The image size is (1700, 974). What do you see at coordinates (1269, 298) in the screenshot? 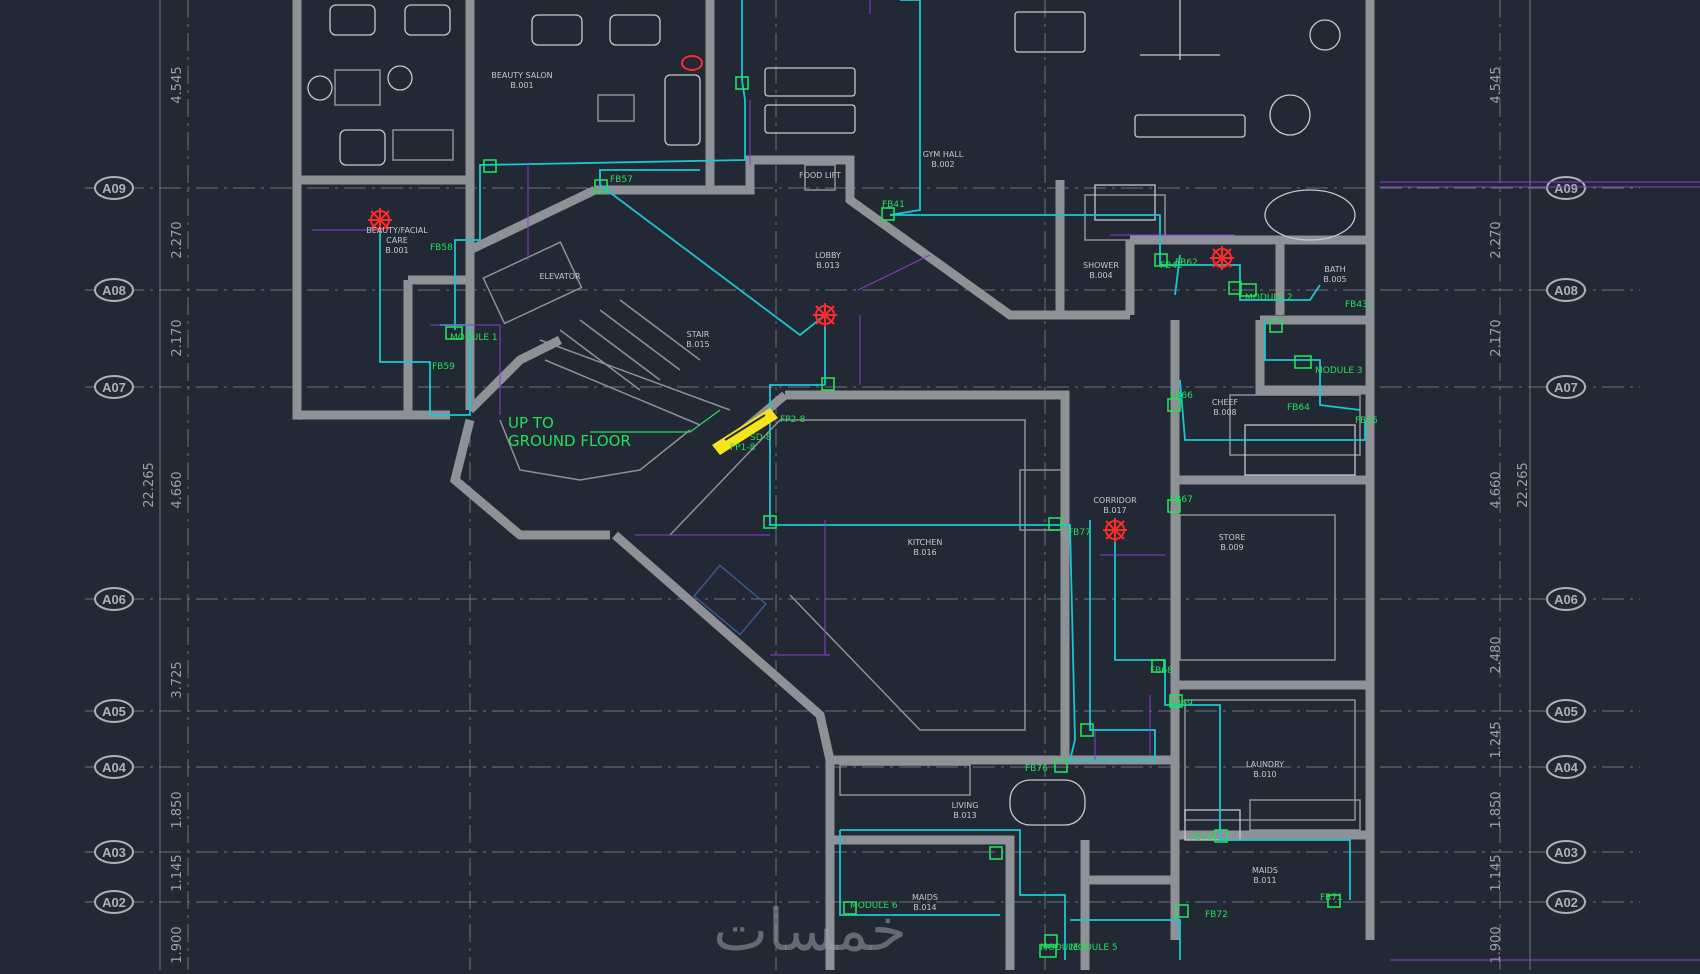
I see `device-tag: MODULE 2` at bounding box center [1269, 298].